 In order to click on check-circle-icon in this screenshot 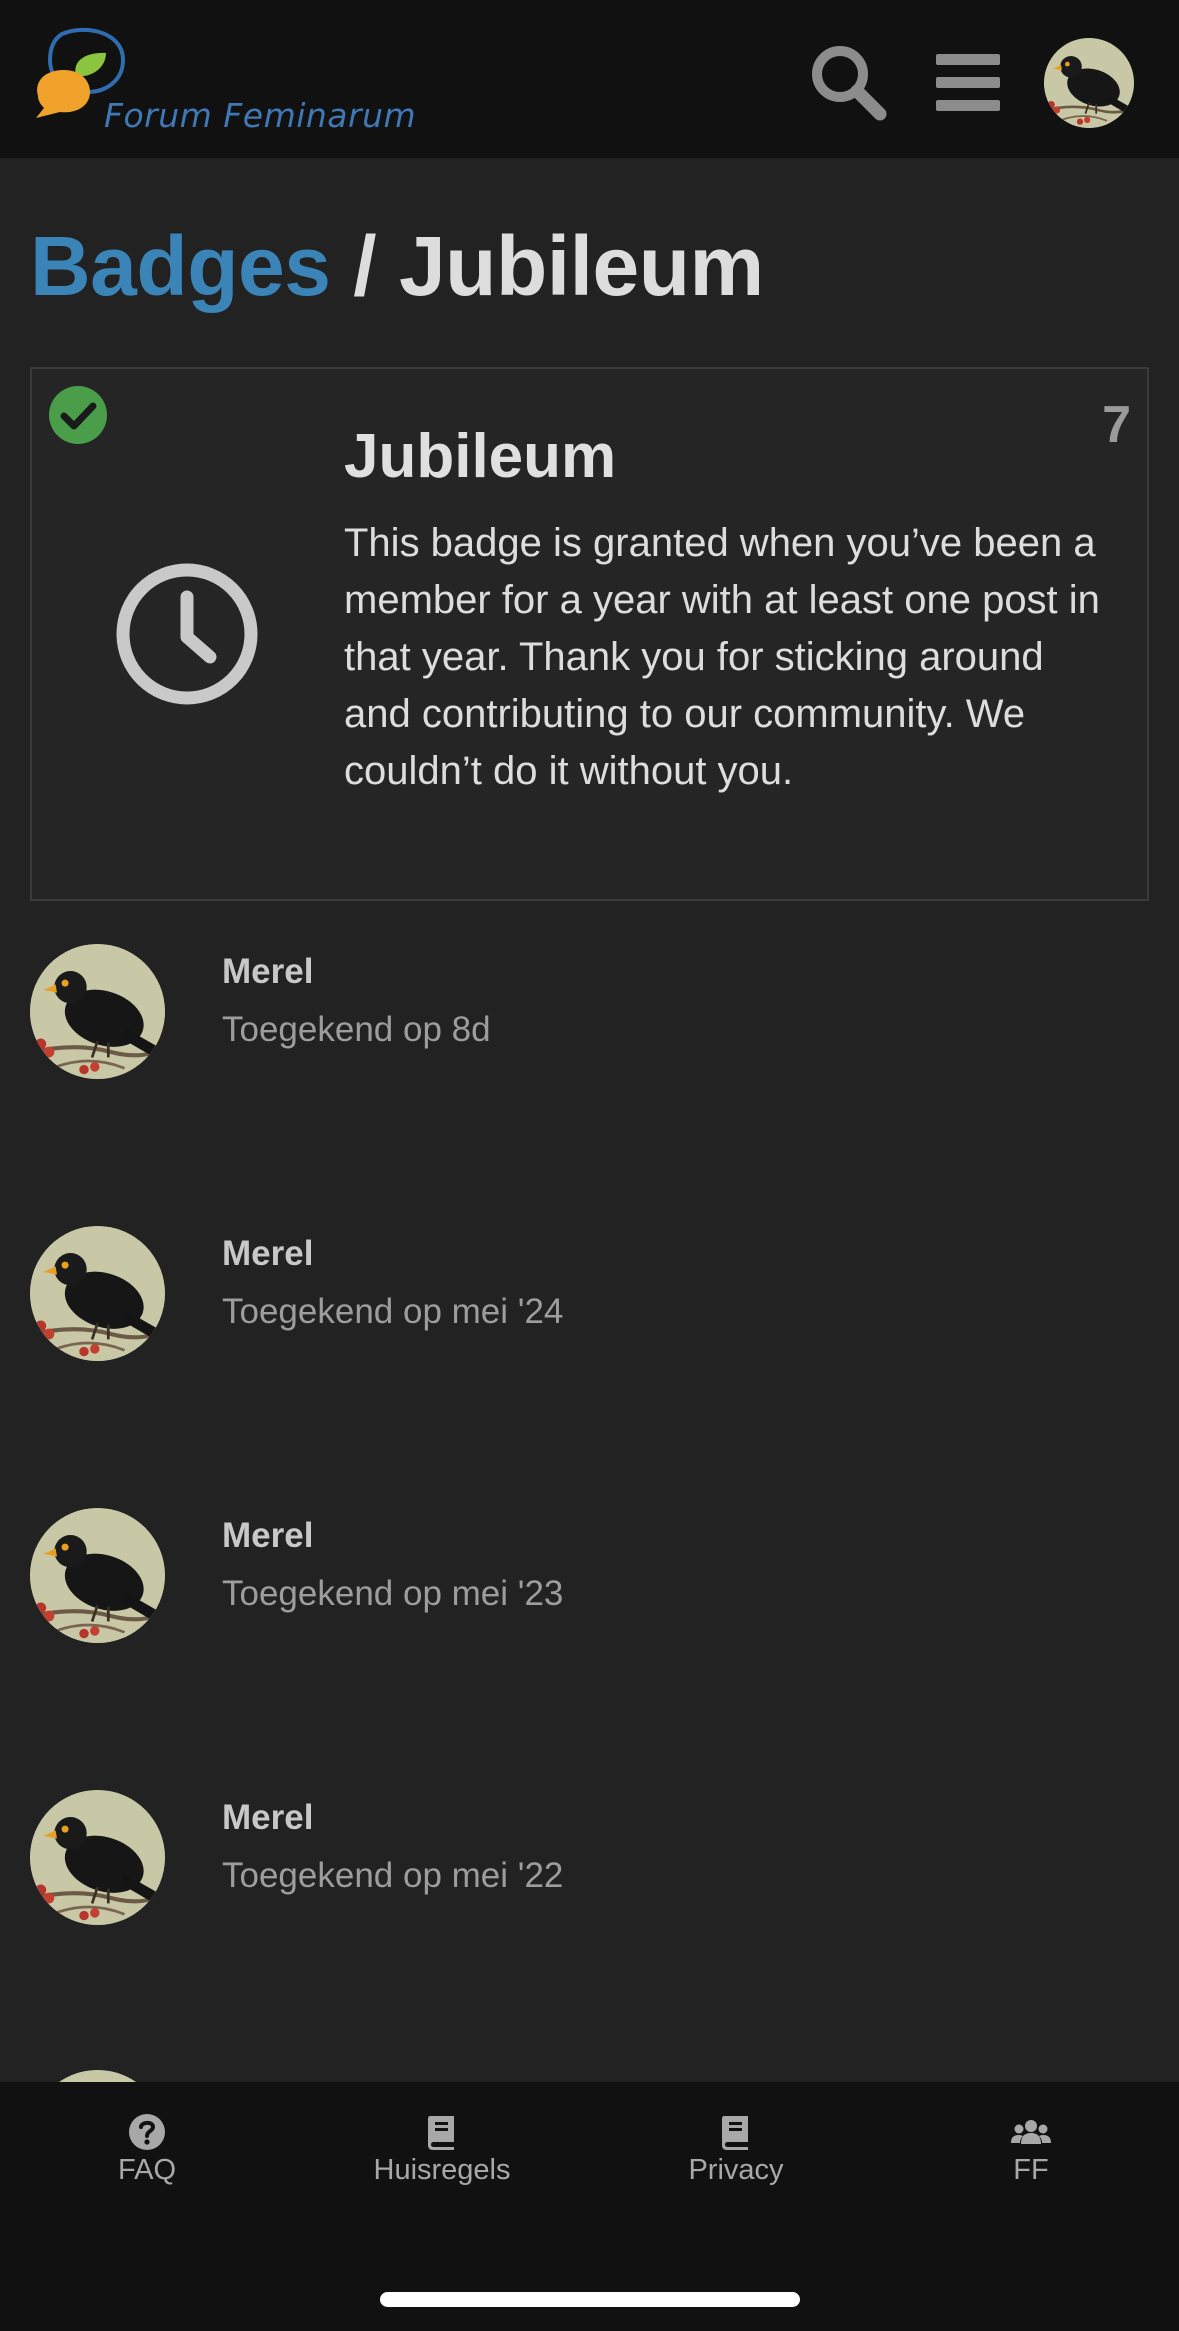, I will do `click(78, 415)`.